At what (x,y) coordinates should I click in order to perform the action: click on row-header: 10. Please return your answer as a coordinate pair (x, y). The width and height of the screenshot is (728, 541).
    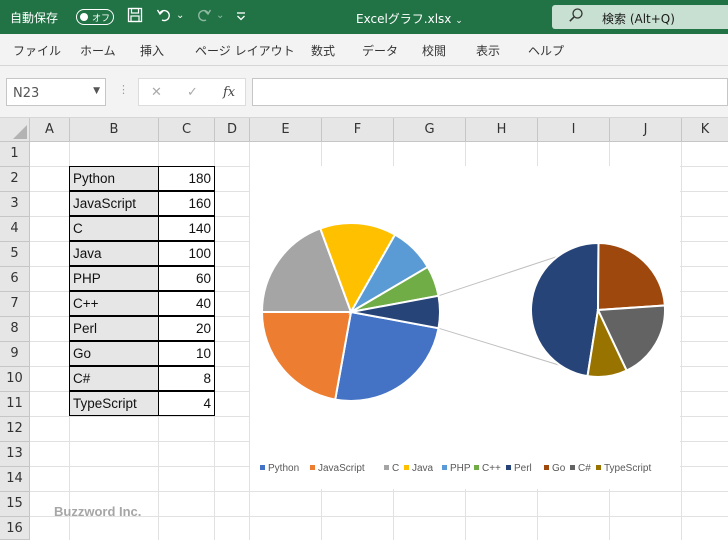
    Looking at the image, I should click on (15, 379).